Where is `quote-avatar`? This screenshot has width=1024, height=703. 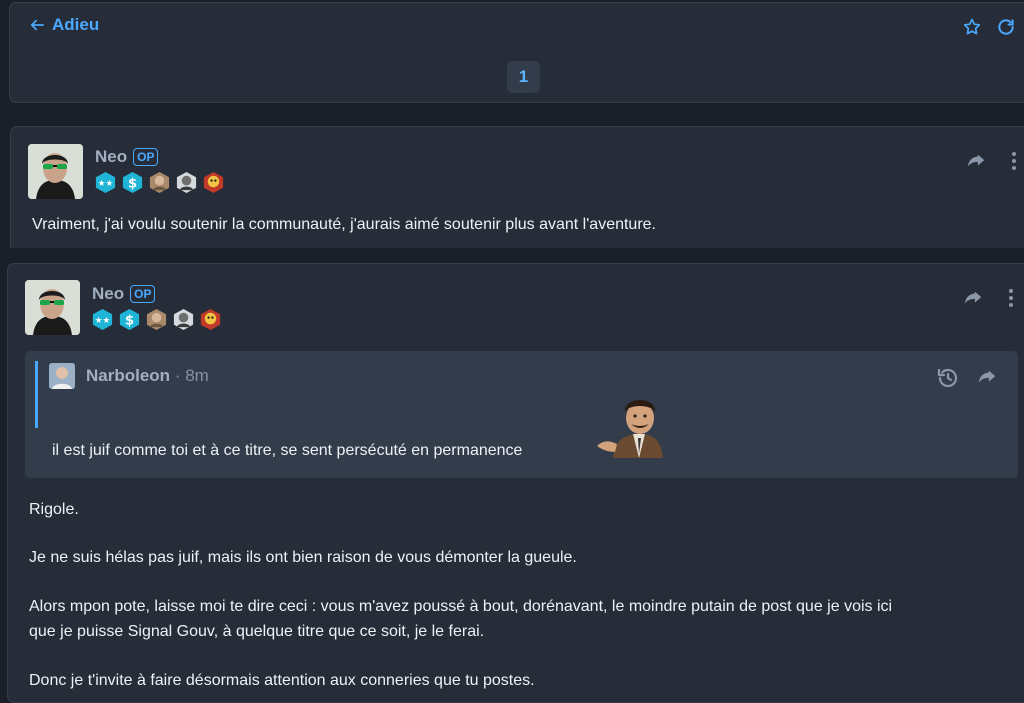
quote-avatar is located at coordinates (62, 376).